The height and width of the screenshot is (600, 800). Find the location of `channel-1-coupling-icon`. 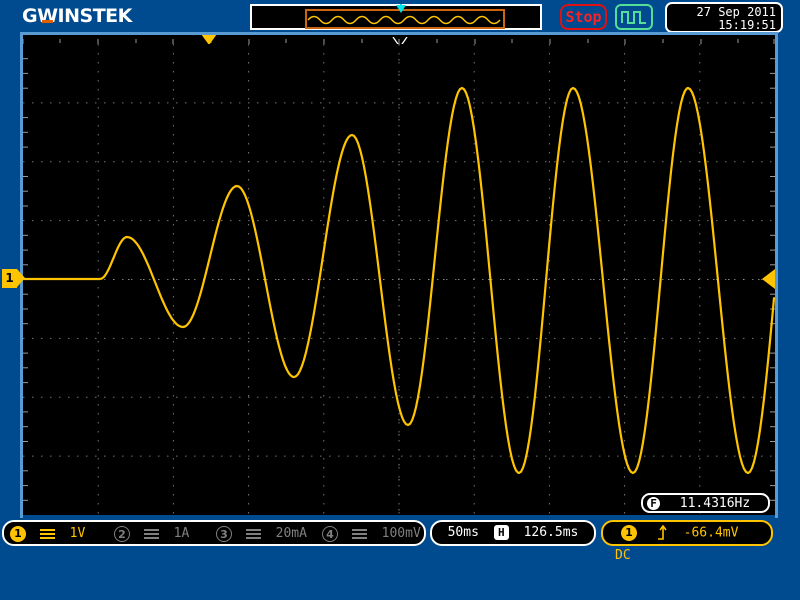

channel-1-coupling-icon is located at coordinates (47, 534).